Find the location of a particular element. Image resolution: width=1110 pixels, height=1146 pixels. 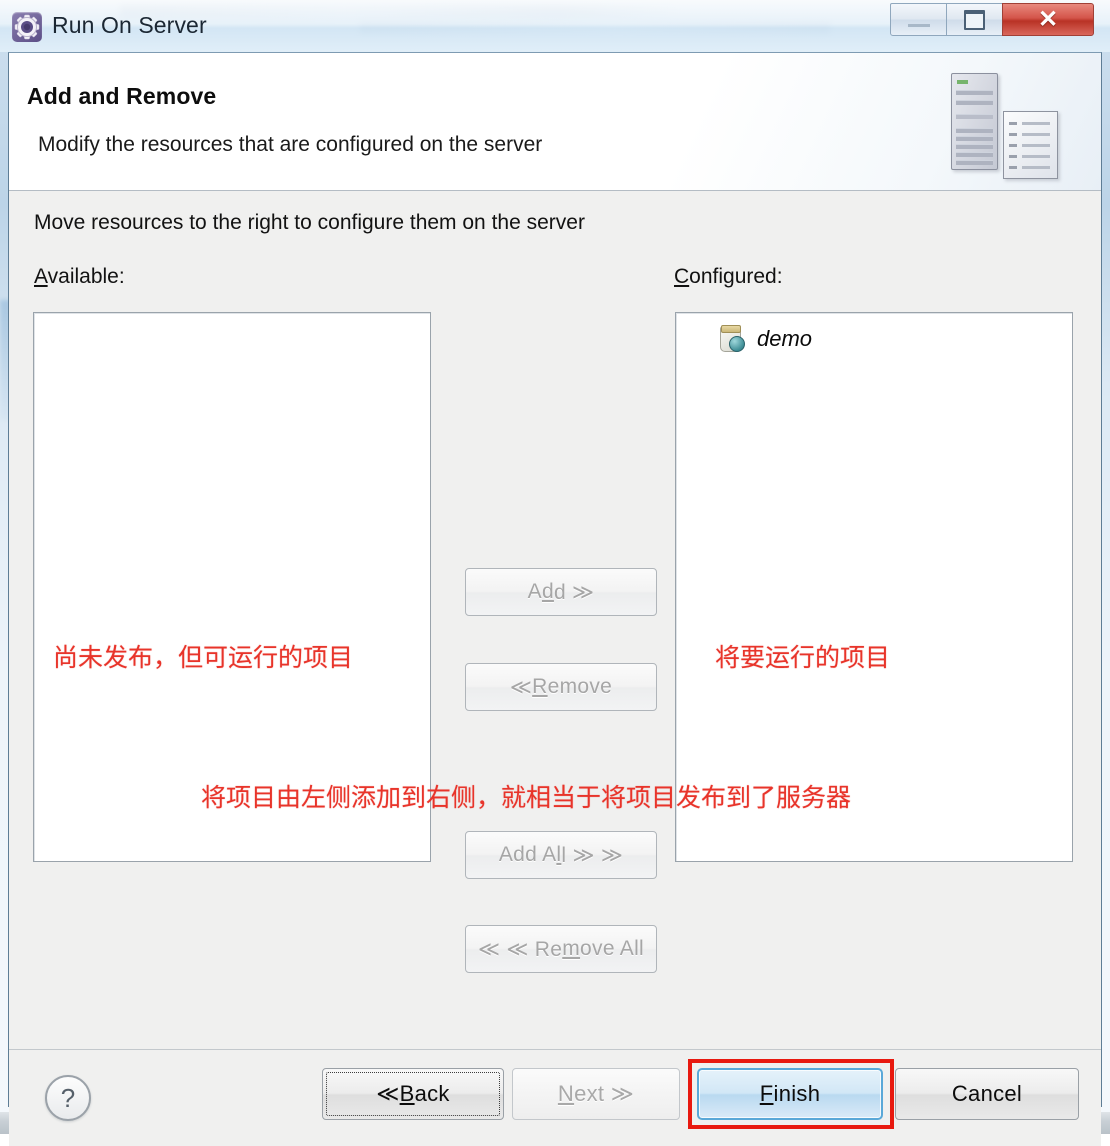

close-button: ✕ is located at coordinates (1048, 19).